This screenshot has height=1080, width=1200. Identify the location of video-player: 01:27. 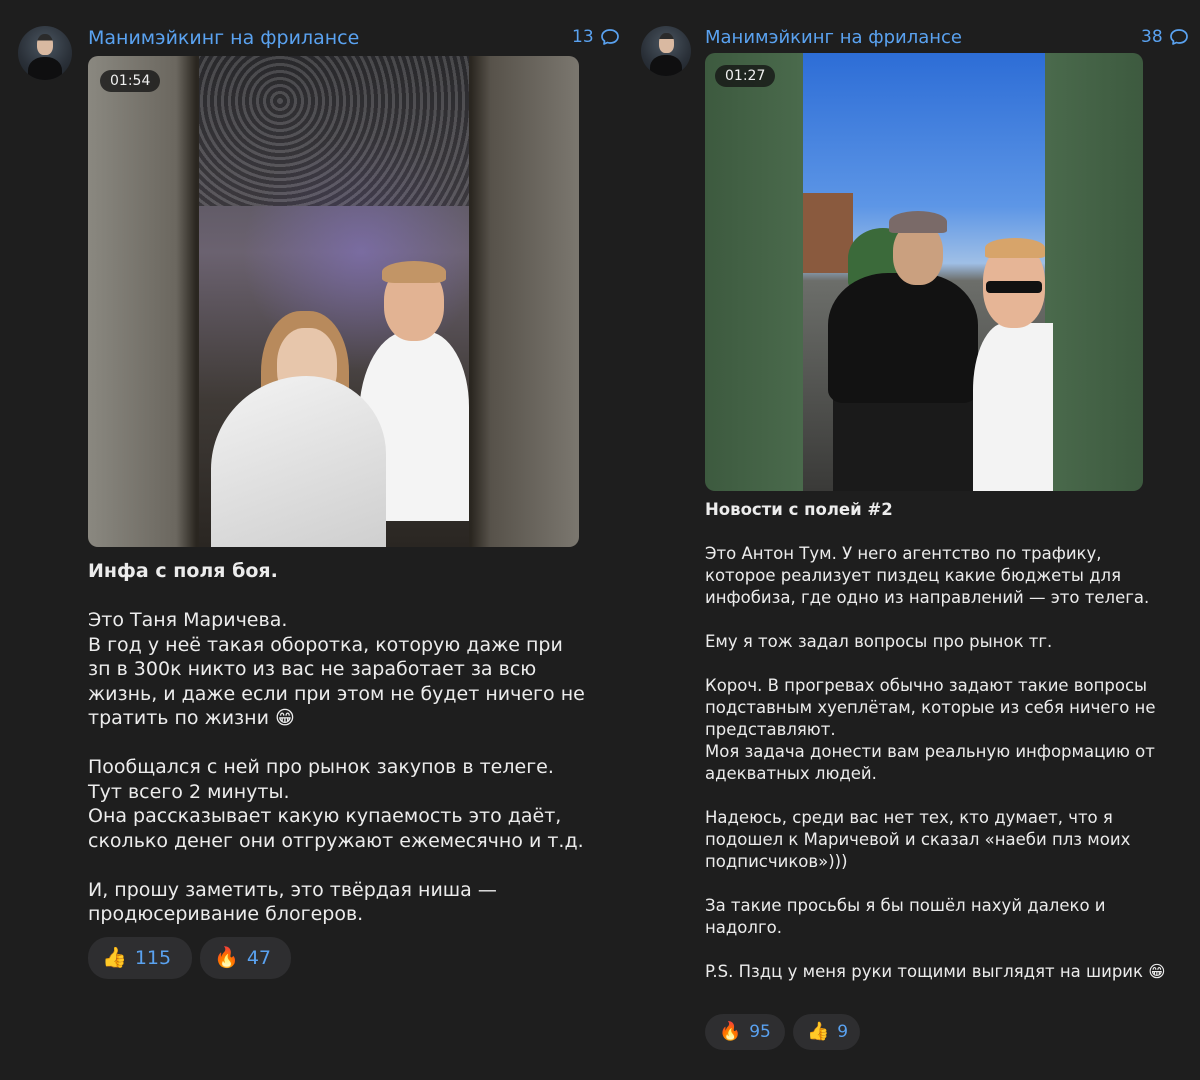
(924, 272).